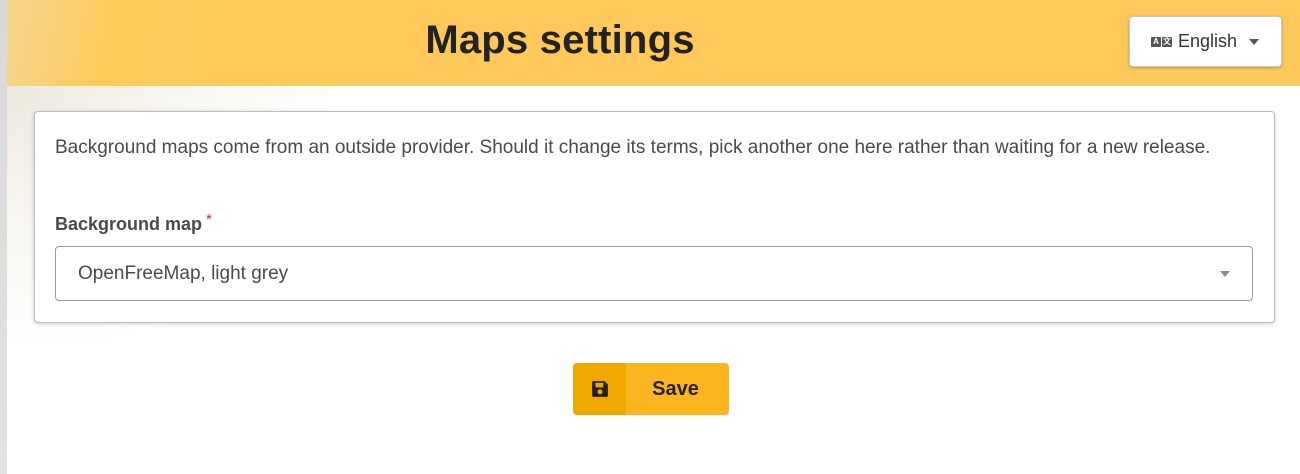 The image size is (1300, 474). Describe the element at coordinates (560, 40) in the screenshot. I see `page-title: Maps settings` at that location.